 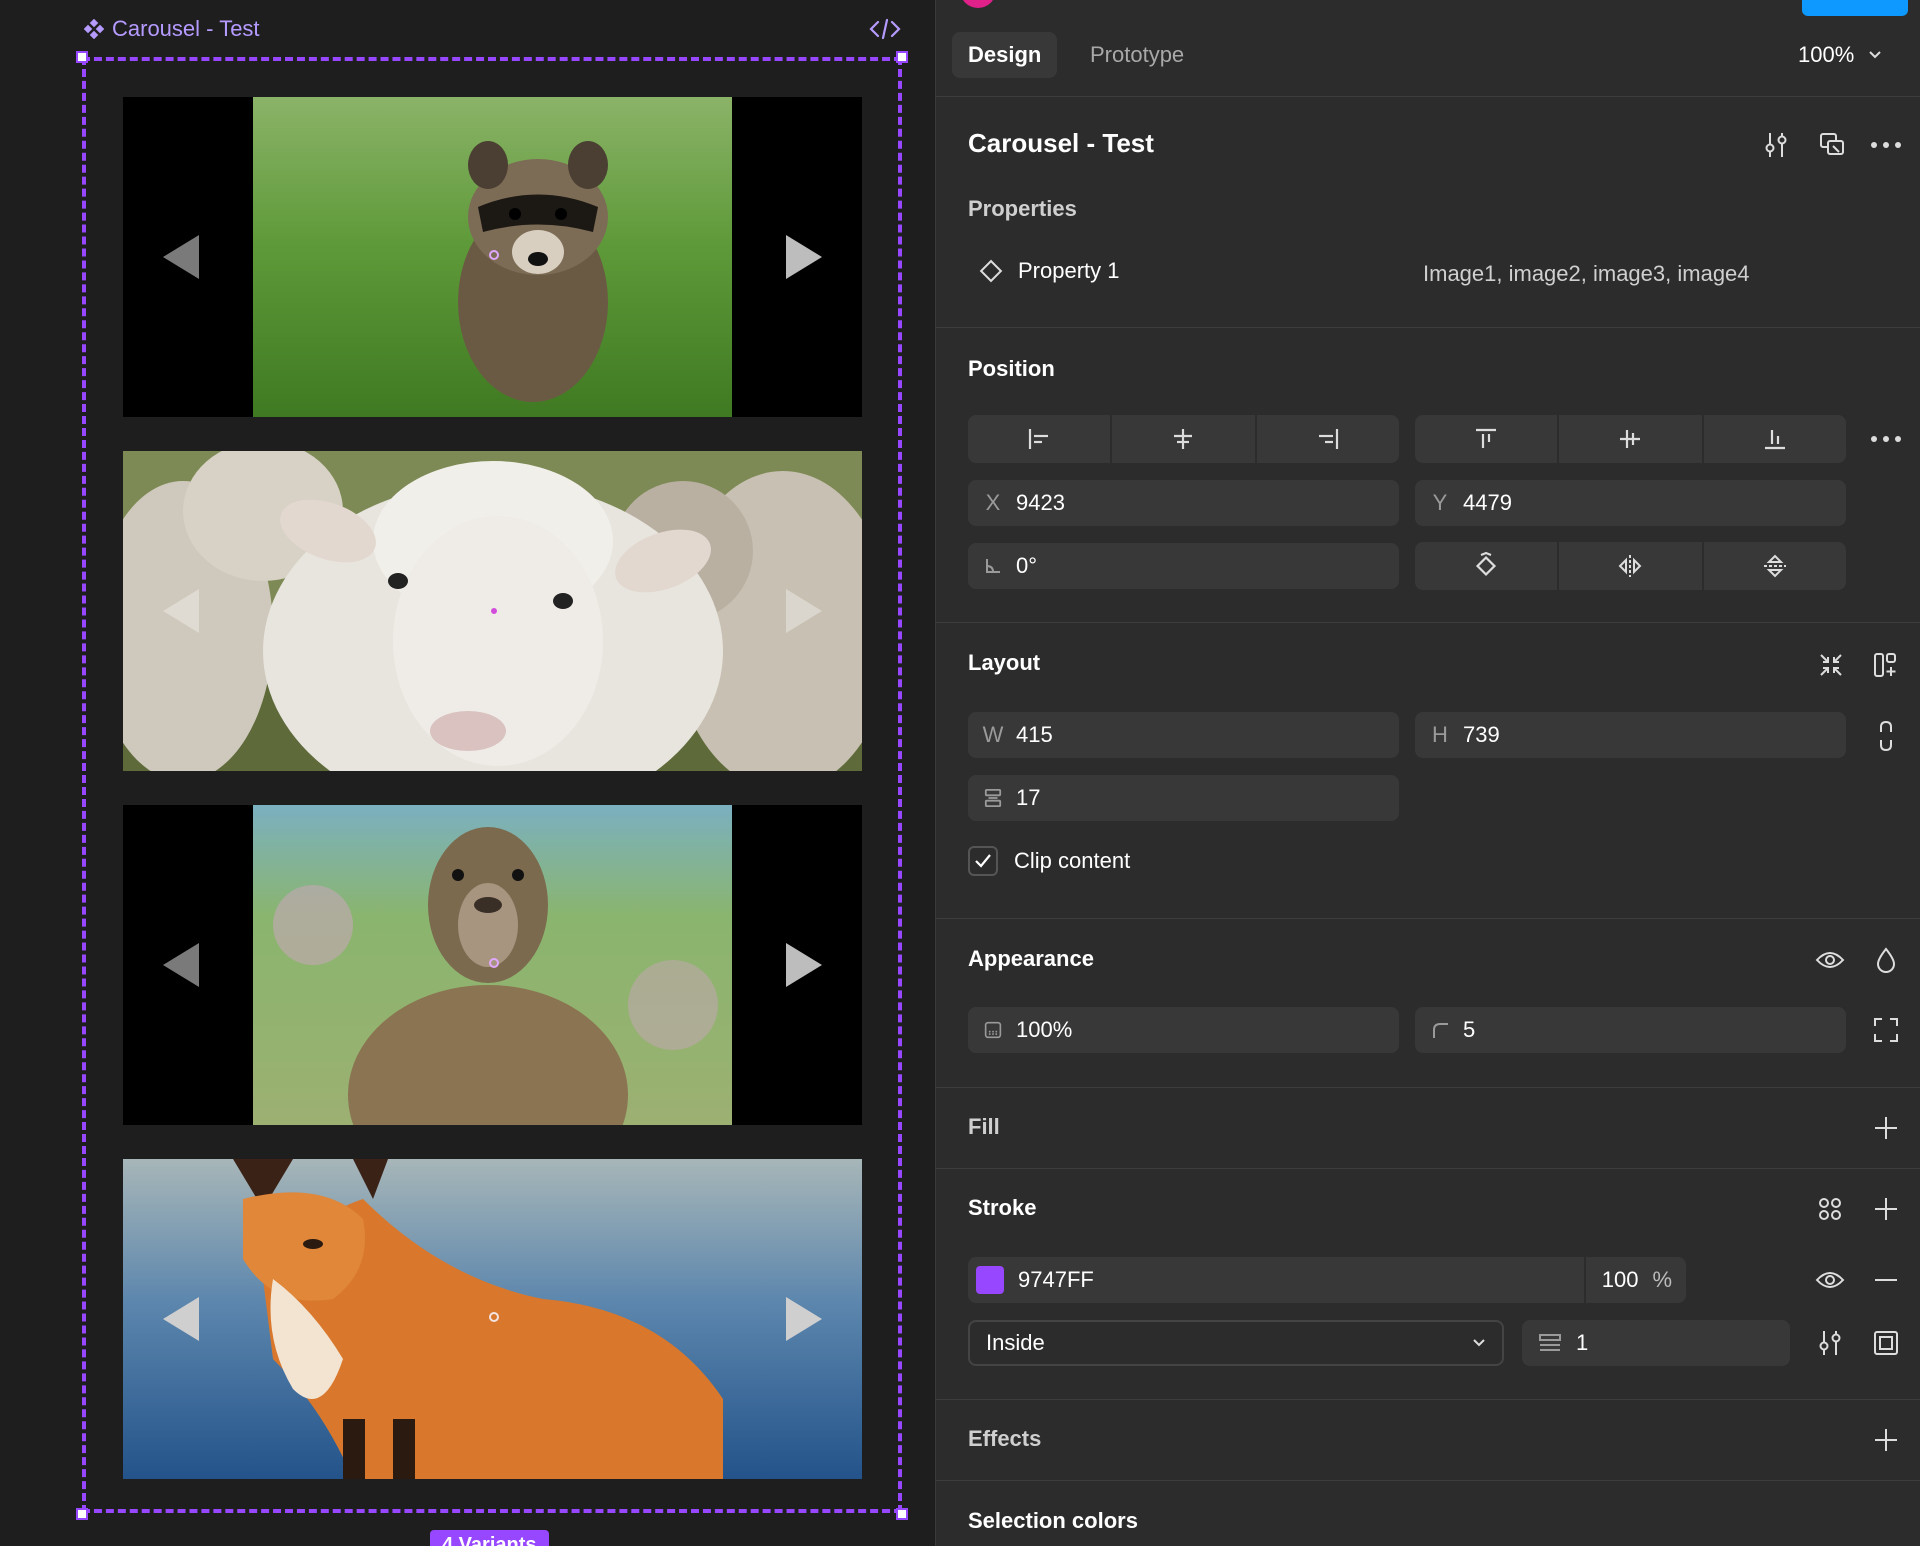 What do you see at coordinates (1049, 271) in the screenshot?
I see `property-row: Property 1` at bounding box center [1049, 271].